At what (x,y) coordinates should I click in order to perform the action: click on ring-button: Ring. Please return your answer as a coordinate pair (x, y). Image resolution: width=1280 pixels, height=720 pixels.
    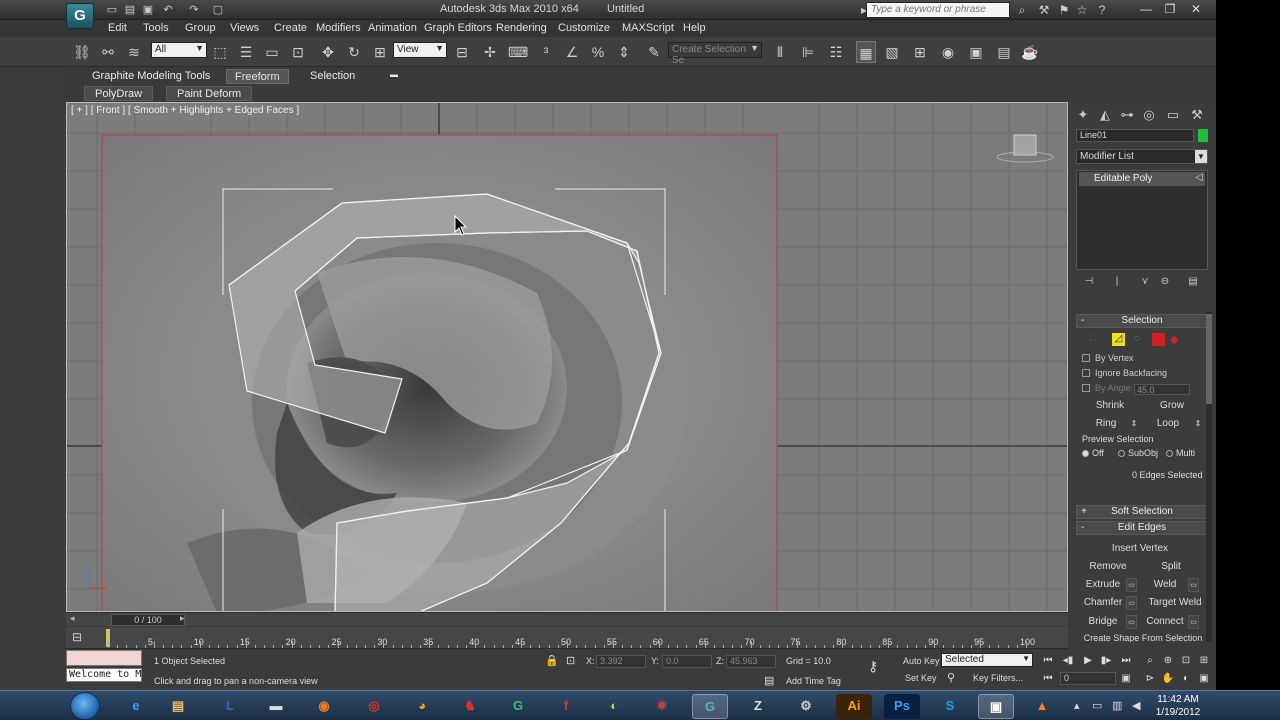
    Looking at the image, I should click on (1106, 424).